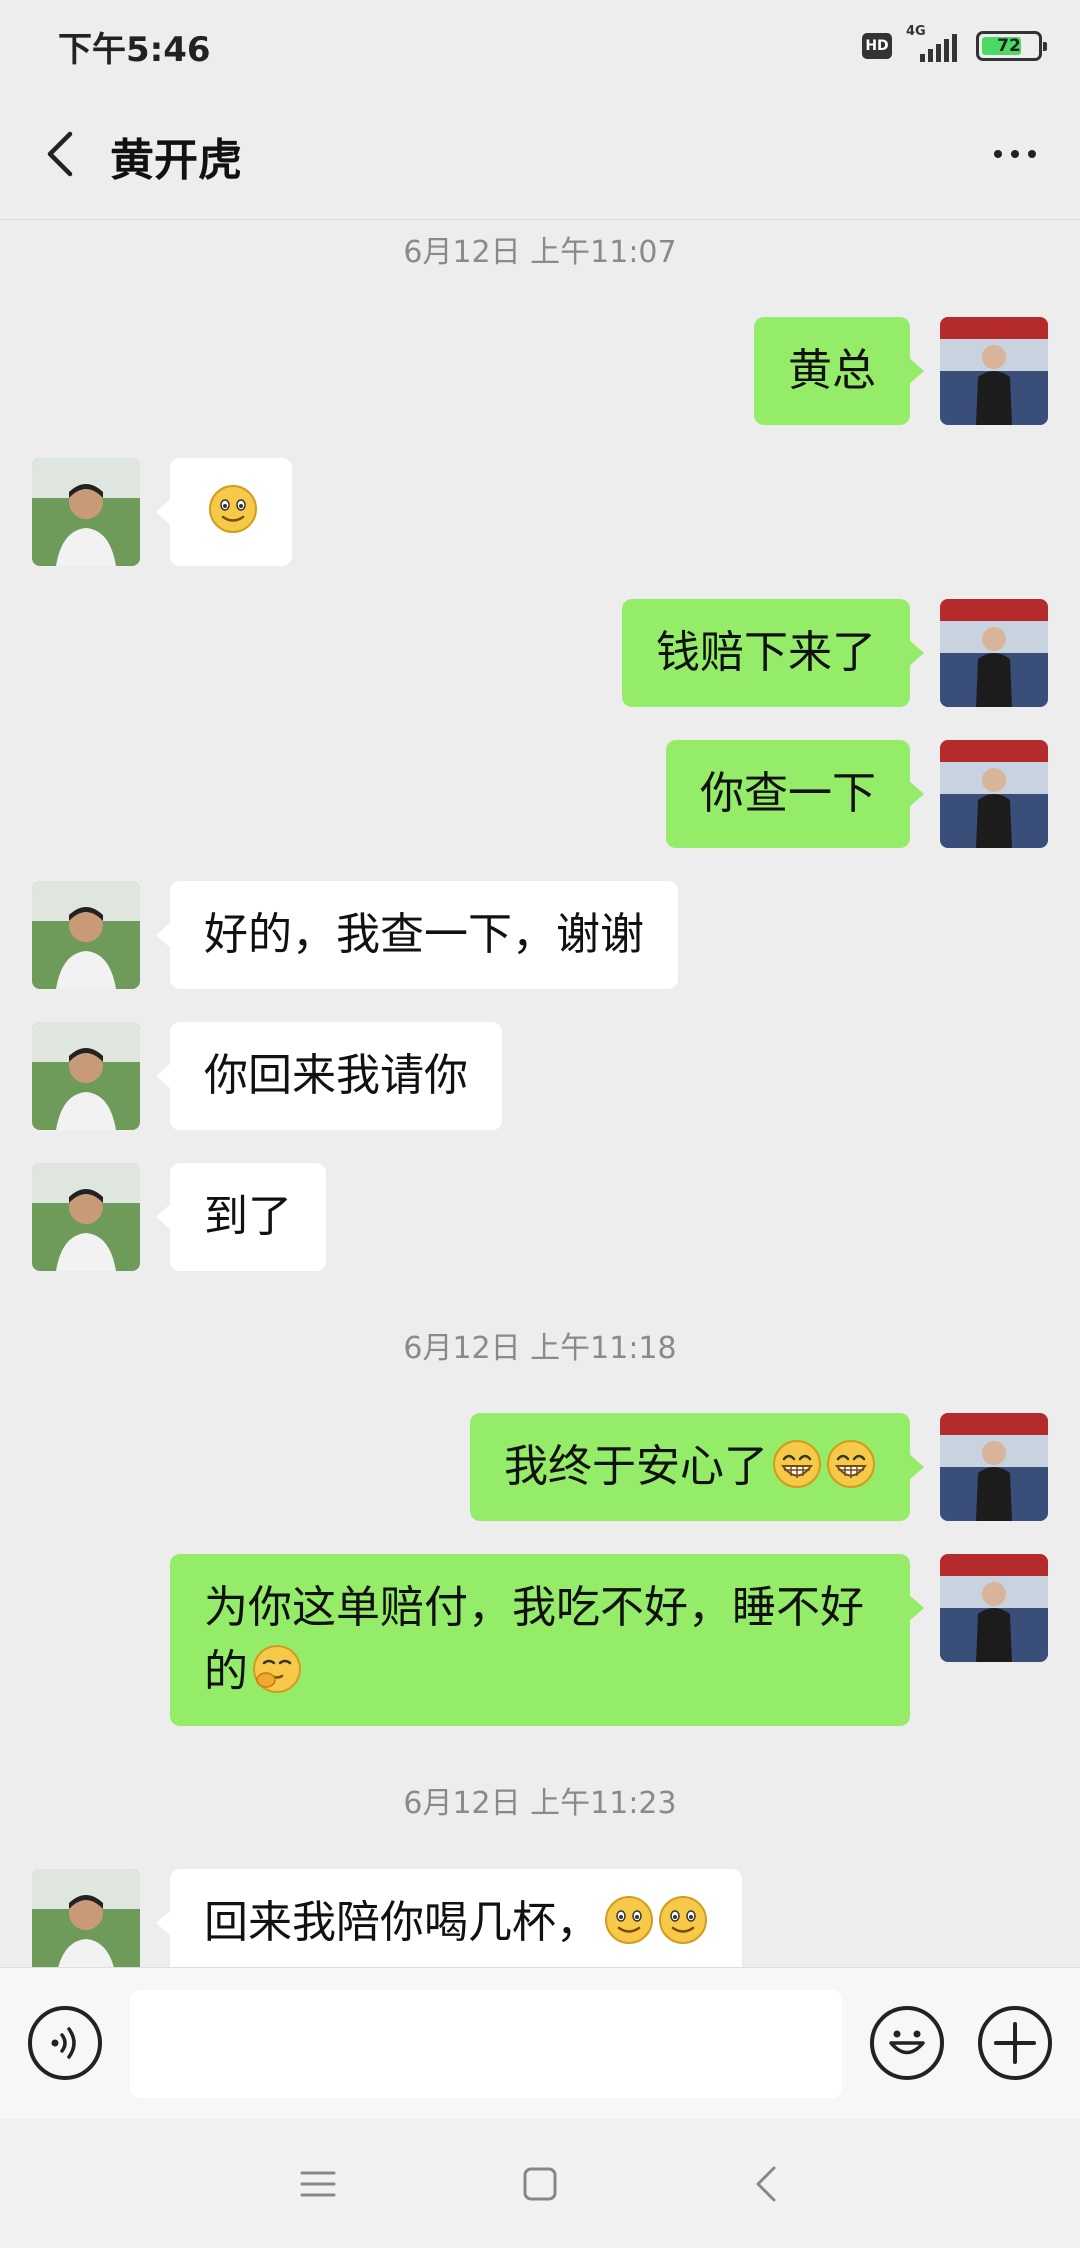 This screenshot has height=2248, width=1080. I want to click on message-bubble: 回来我陪你喝几杯，, so click(449, 1918).